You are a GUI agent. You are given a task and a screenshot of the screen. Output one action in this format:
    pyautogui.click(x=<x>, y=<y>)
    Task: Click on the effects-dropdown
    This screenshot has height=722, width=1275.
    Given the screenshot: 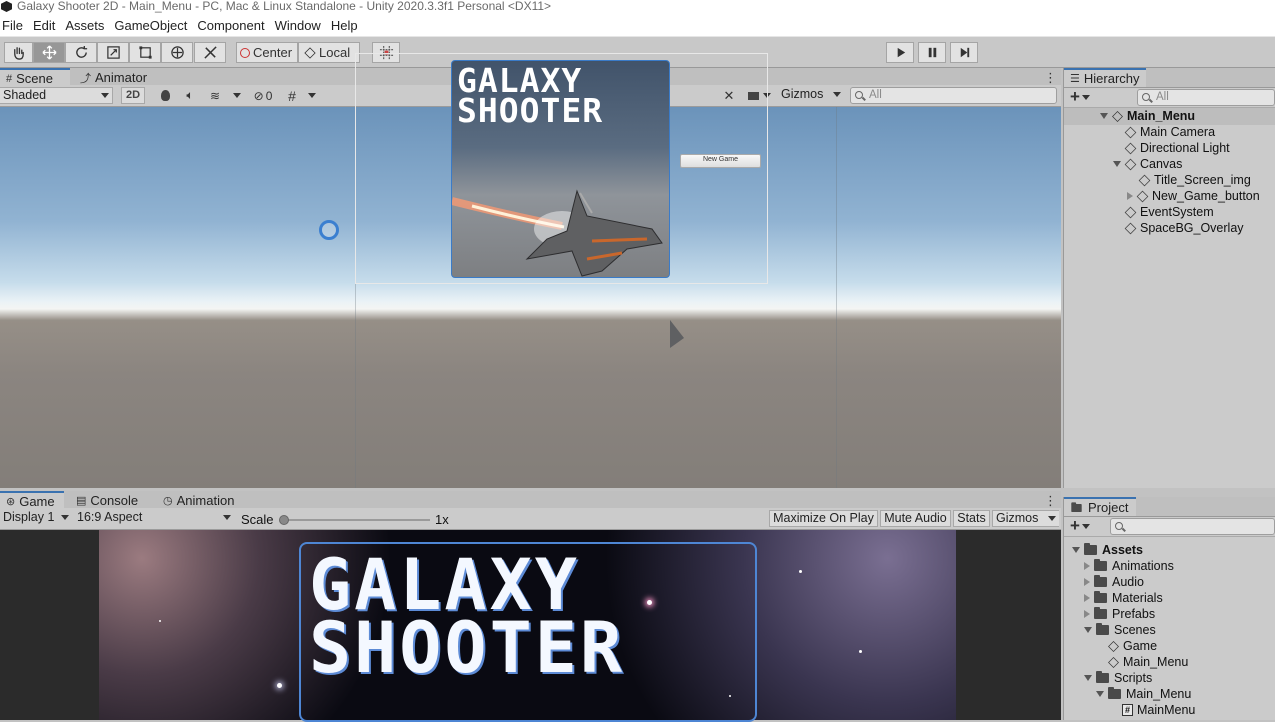 What is the action you would take?
    pyautogui.click(x=237, y=95)
    